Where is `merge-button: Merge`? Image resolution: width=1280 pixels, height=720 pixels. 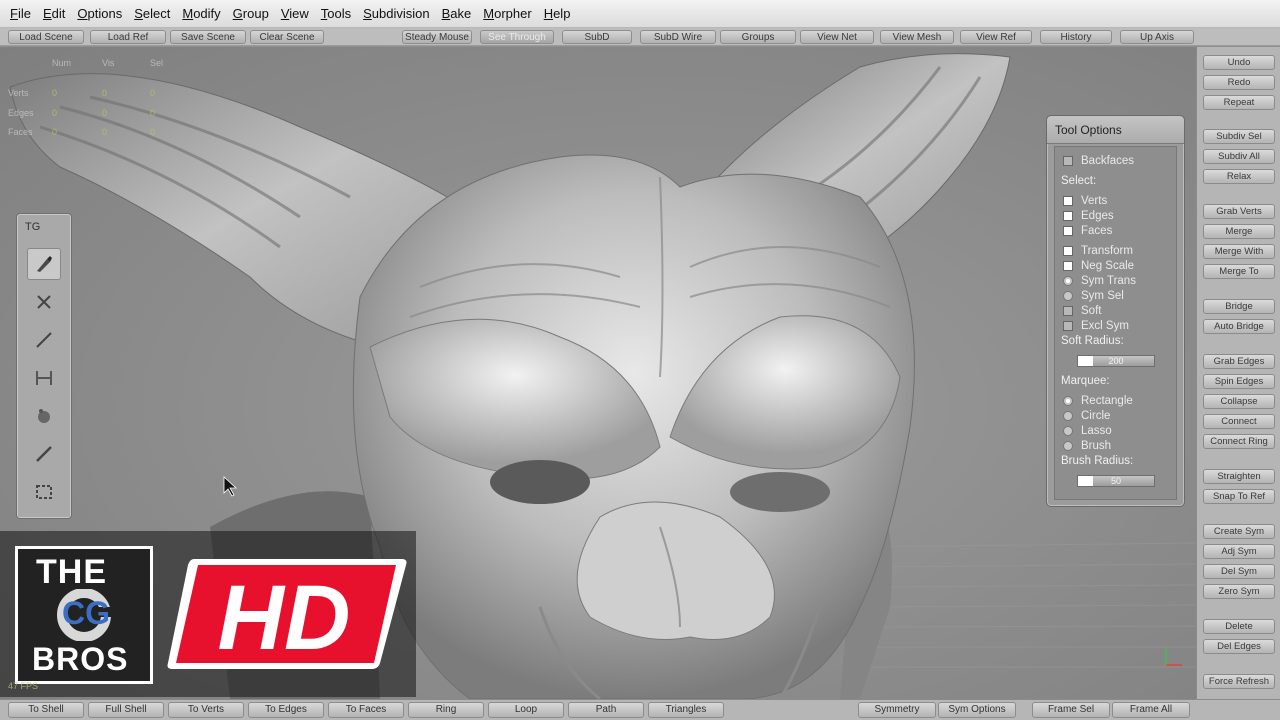
merge-button: Merge is located at coordinates (1239, 231).